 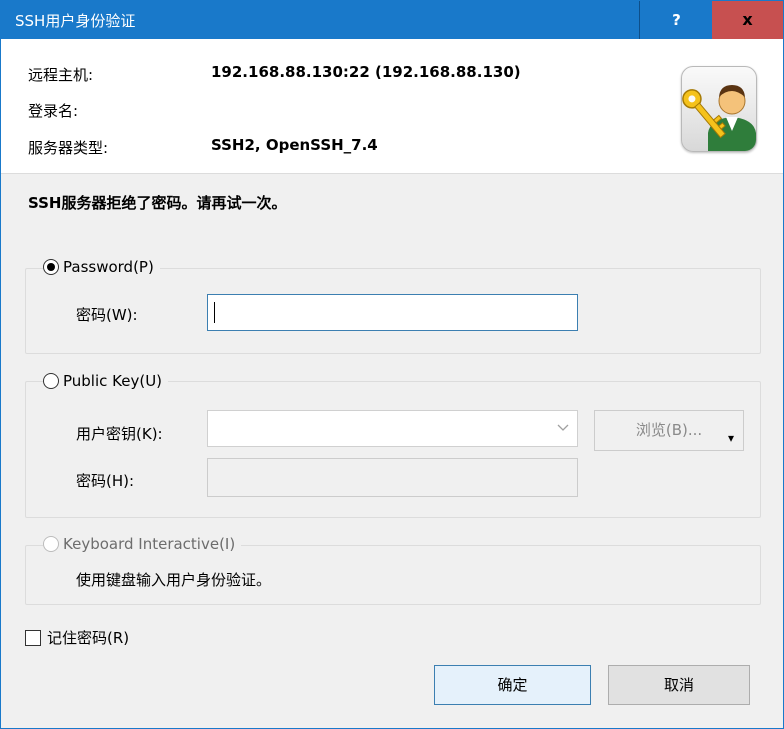 I want to click on password-radio-option: Password(P), so click(x=101, y=267).